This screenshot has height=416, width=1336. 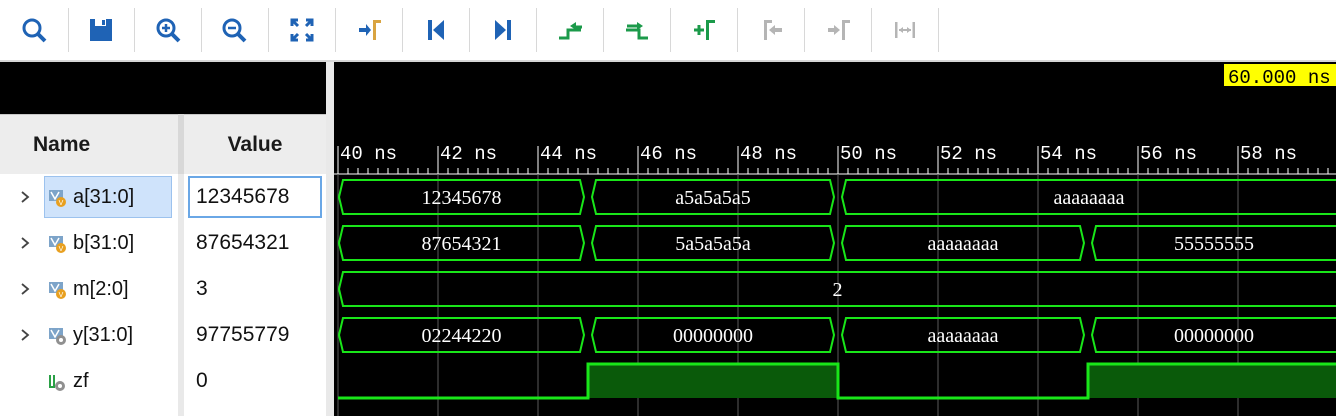 What do you see at coordinates (234, 30) in the screenshot?
I see `zoom-out-icon` at bounding box center [234, 30].